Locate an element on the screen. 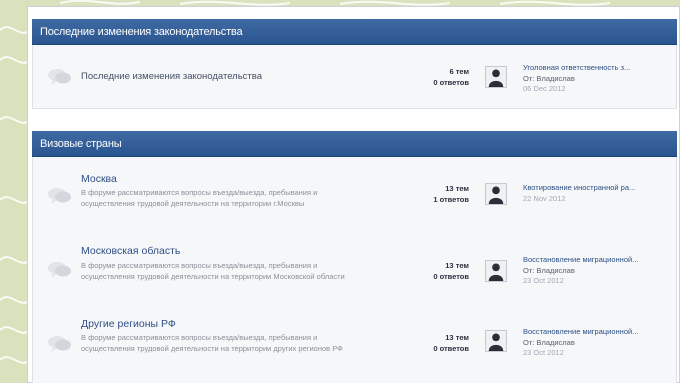 Image resolution: width=680 pixels, height=383 pixels. forum-title: Другие регионы РФ is located at coordinates (128, 324).